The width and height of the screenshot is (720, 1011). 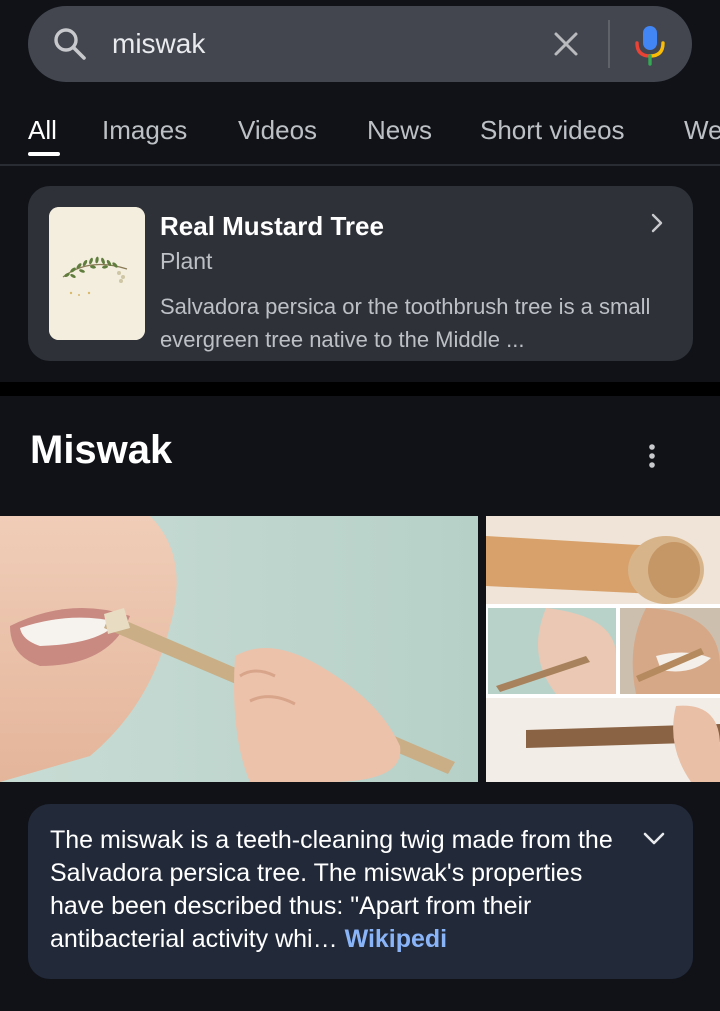 I want to click on mic-icon, so click(x=650, y=45).